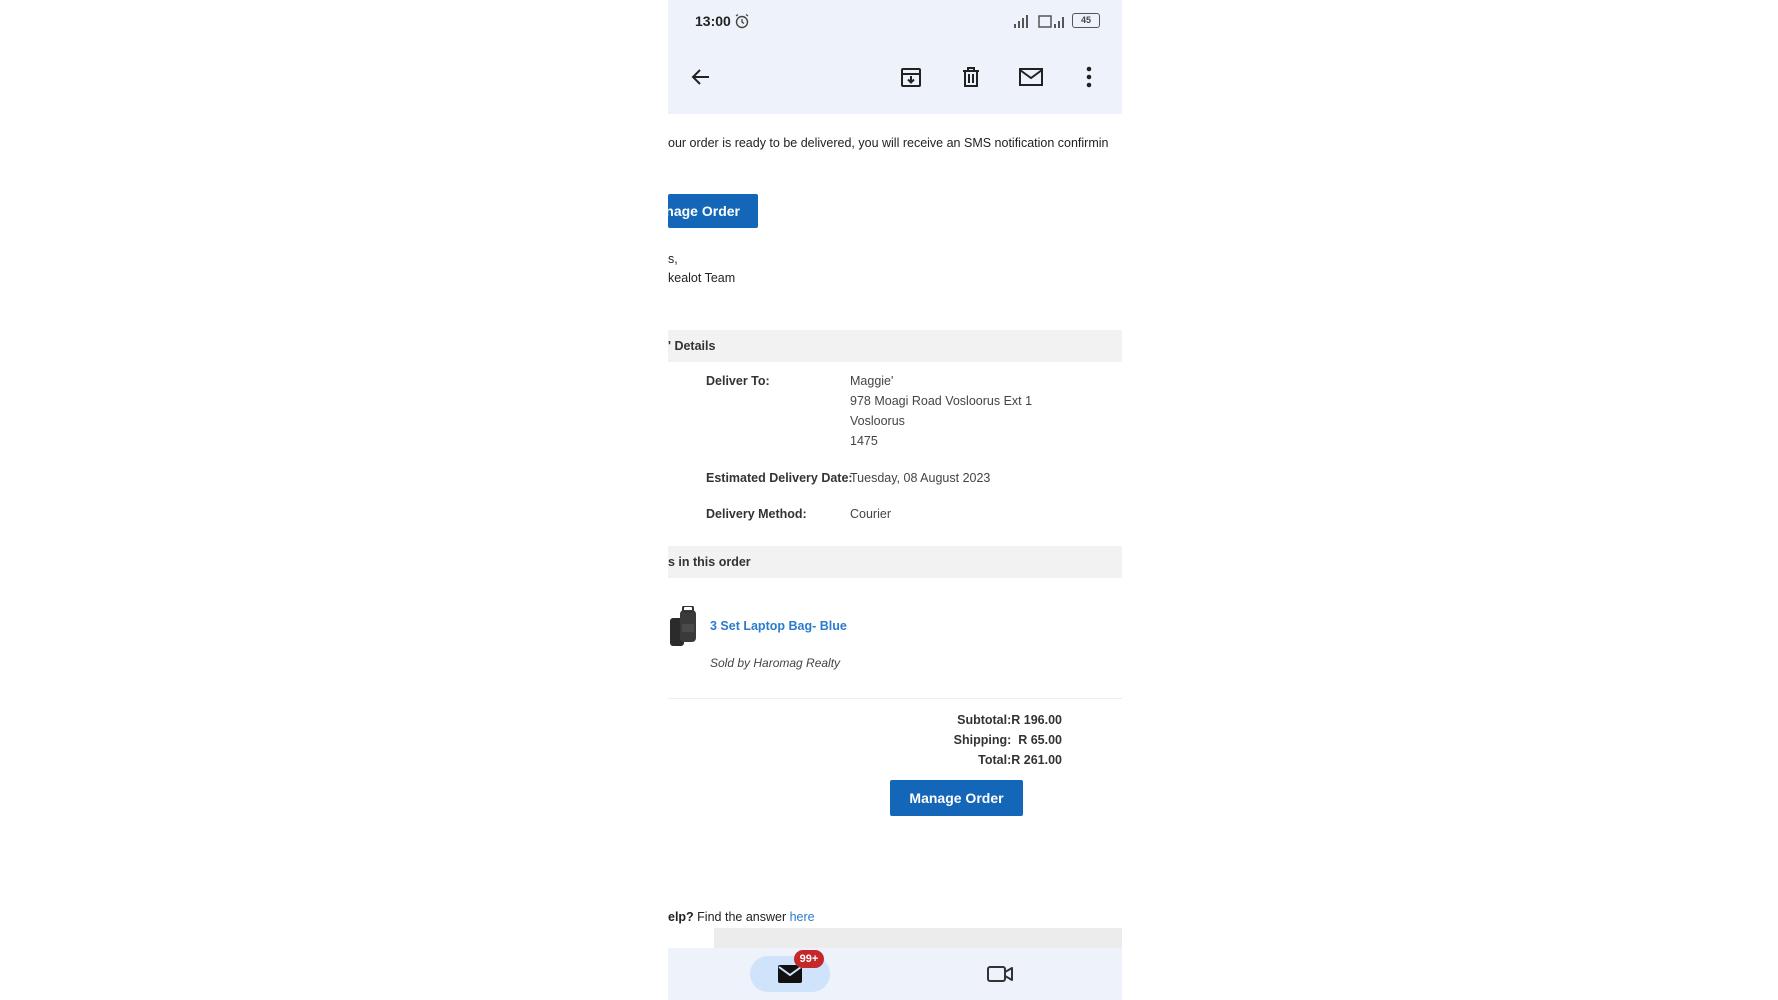  Describe the element at coordinates (918, 938) in the screenshot. I see `footer-strip` at that location.